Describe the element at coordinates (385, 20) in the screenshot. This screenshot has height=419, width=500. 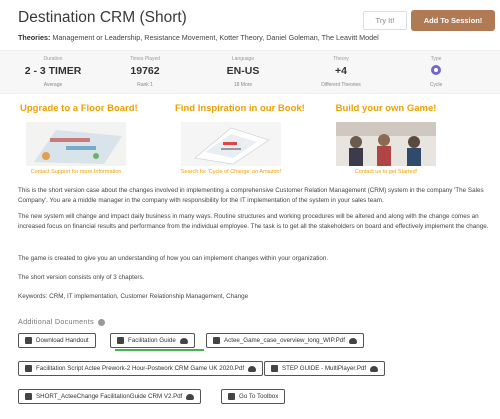
I see `try-it-button: Try It!` at that location.